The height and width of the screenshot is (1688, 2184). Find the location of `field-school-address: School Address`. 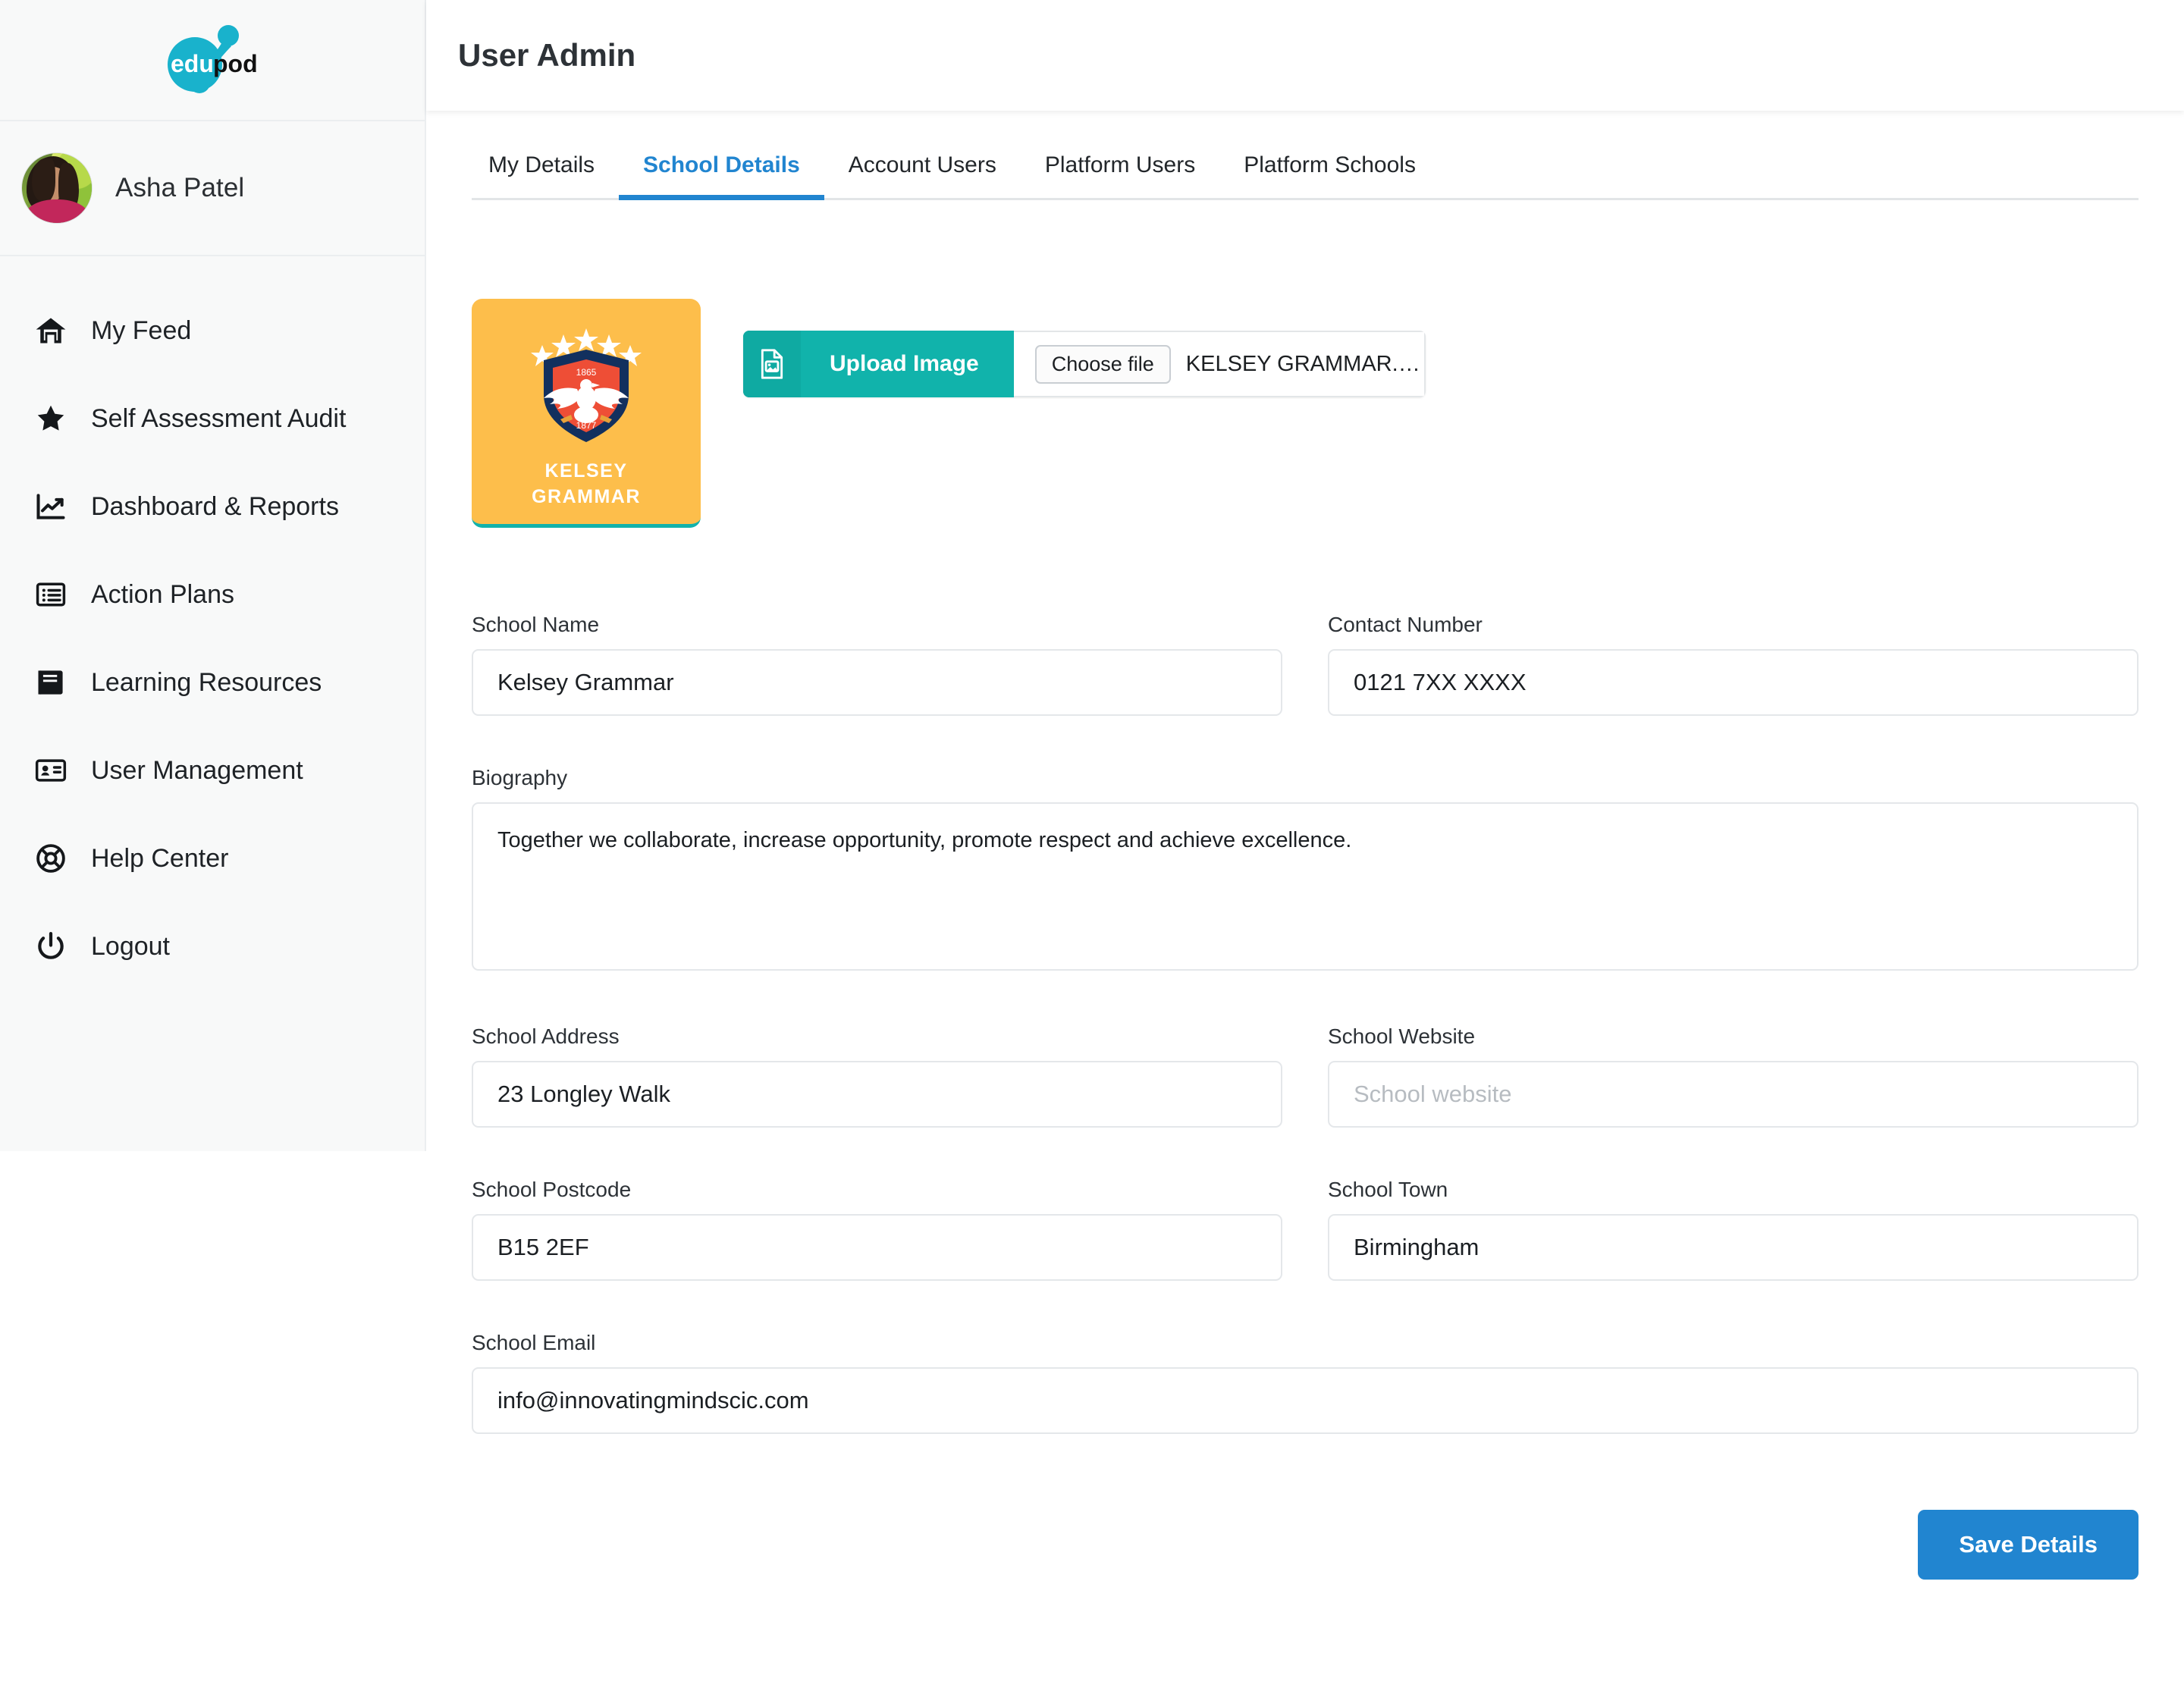

field-school-address: School Address is located at coordinates (877, 1076).